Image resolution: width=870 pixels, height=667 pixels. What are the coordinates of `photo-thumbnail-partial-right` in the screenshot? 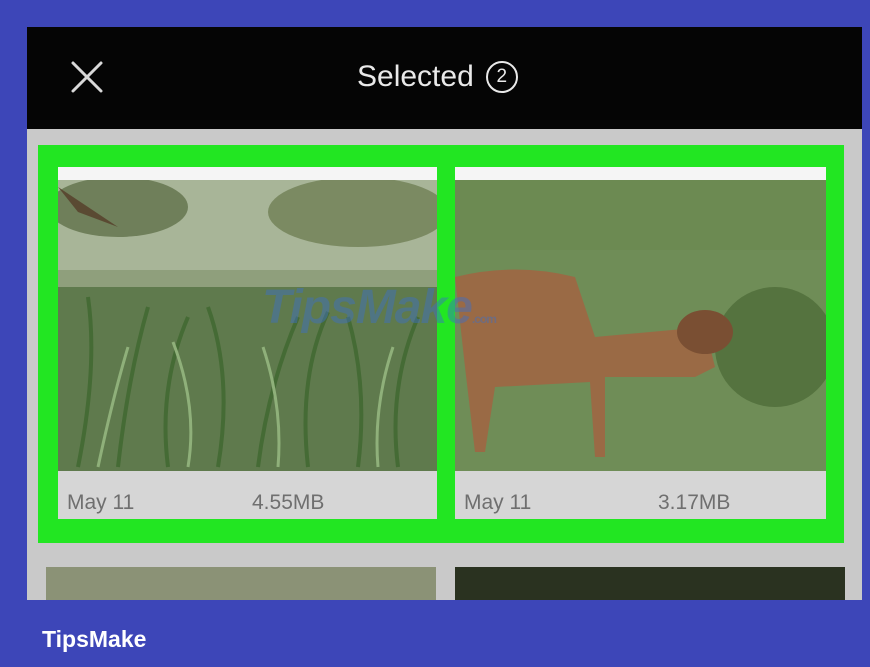 It's located at (650, 583).